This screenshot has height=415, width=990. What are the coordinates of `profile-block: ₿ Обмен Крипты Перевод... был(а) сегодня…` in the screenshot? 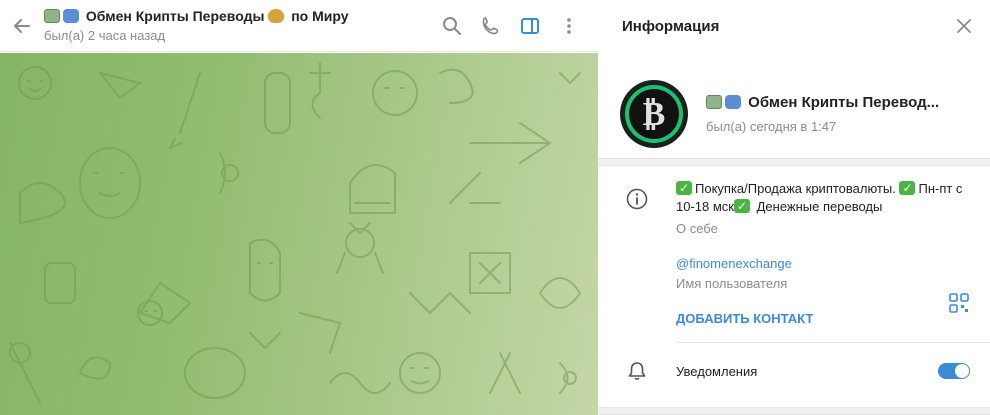 It's located at (794, 105).